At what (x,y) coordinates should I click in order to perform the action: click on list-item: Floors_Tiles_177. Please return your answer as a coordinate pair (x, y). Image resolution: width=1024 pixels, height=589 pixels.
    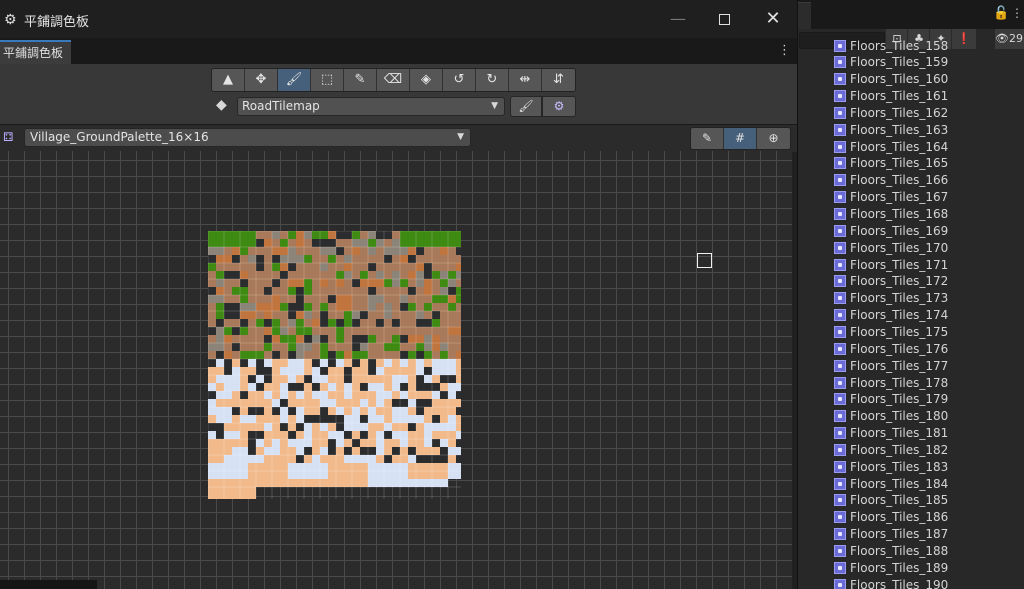
    Looking at the image, I should click on (891, 365).